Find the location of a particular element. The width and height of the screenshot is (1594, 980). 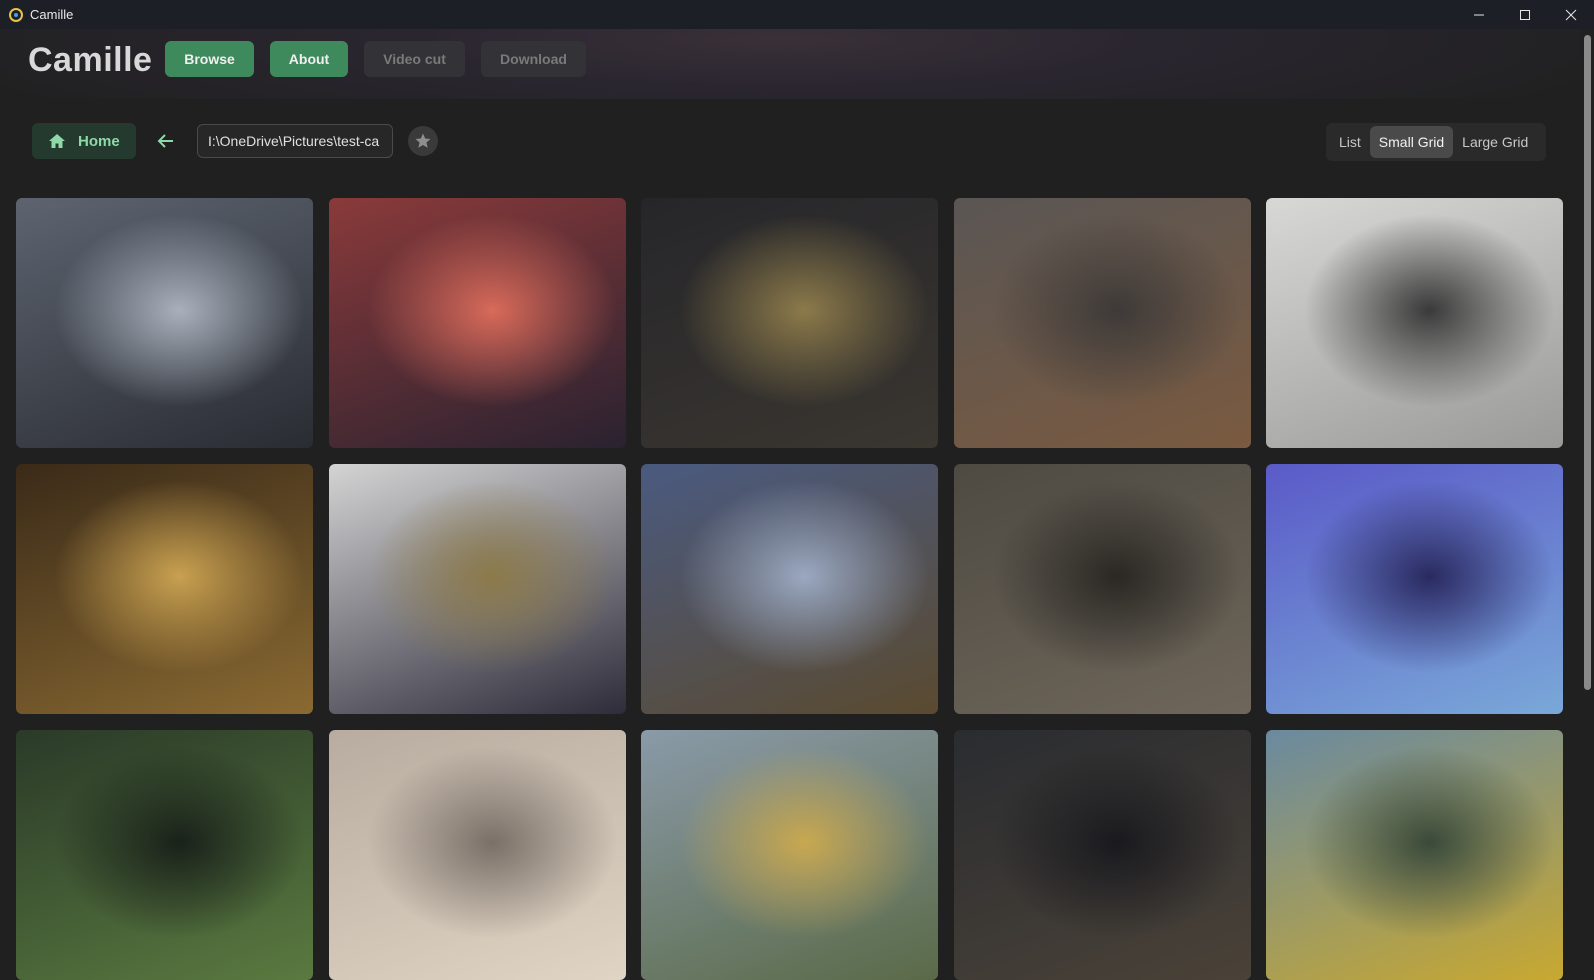

minimize-button is located at coordinates (1479, 14).